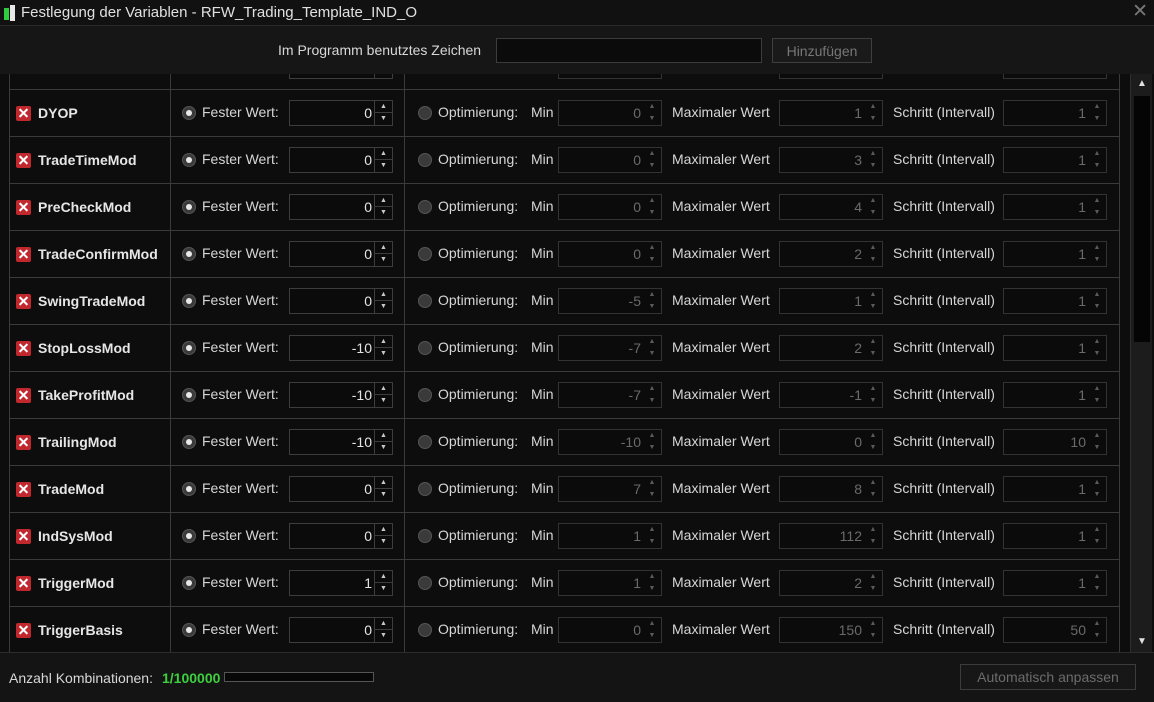 The width and height of the screenshot is (1154, 702). I want to click on max-stepper: -1 ▲ ▼, so click(831, 395).